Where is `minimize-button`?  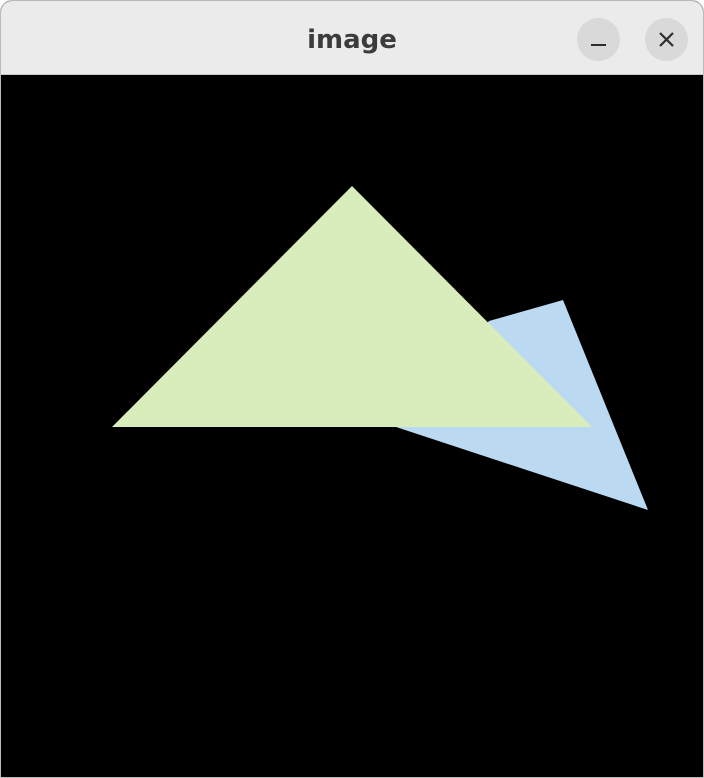
minimize-button is located at coordinates (598, 39).